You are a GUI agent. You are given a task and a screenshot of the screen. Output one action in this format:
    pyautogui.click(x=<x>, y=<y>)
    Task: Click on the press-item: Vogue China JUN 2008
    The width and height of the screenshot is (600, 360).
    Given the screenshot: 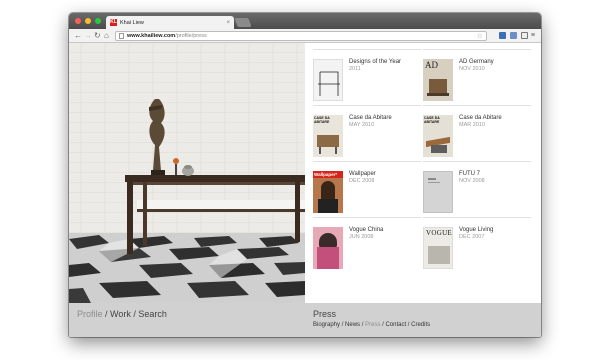 What is the action you would take?
    pyautogui.click(x=367, y=245)
    